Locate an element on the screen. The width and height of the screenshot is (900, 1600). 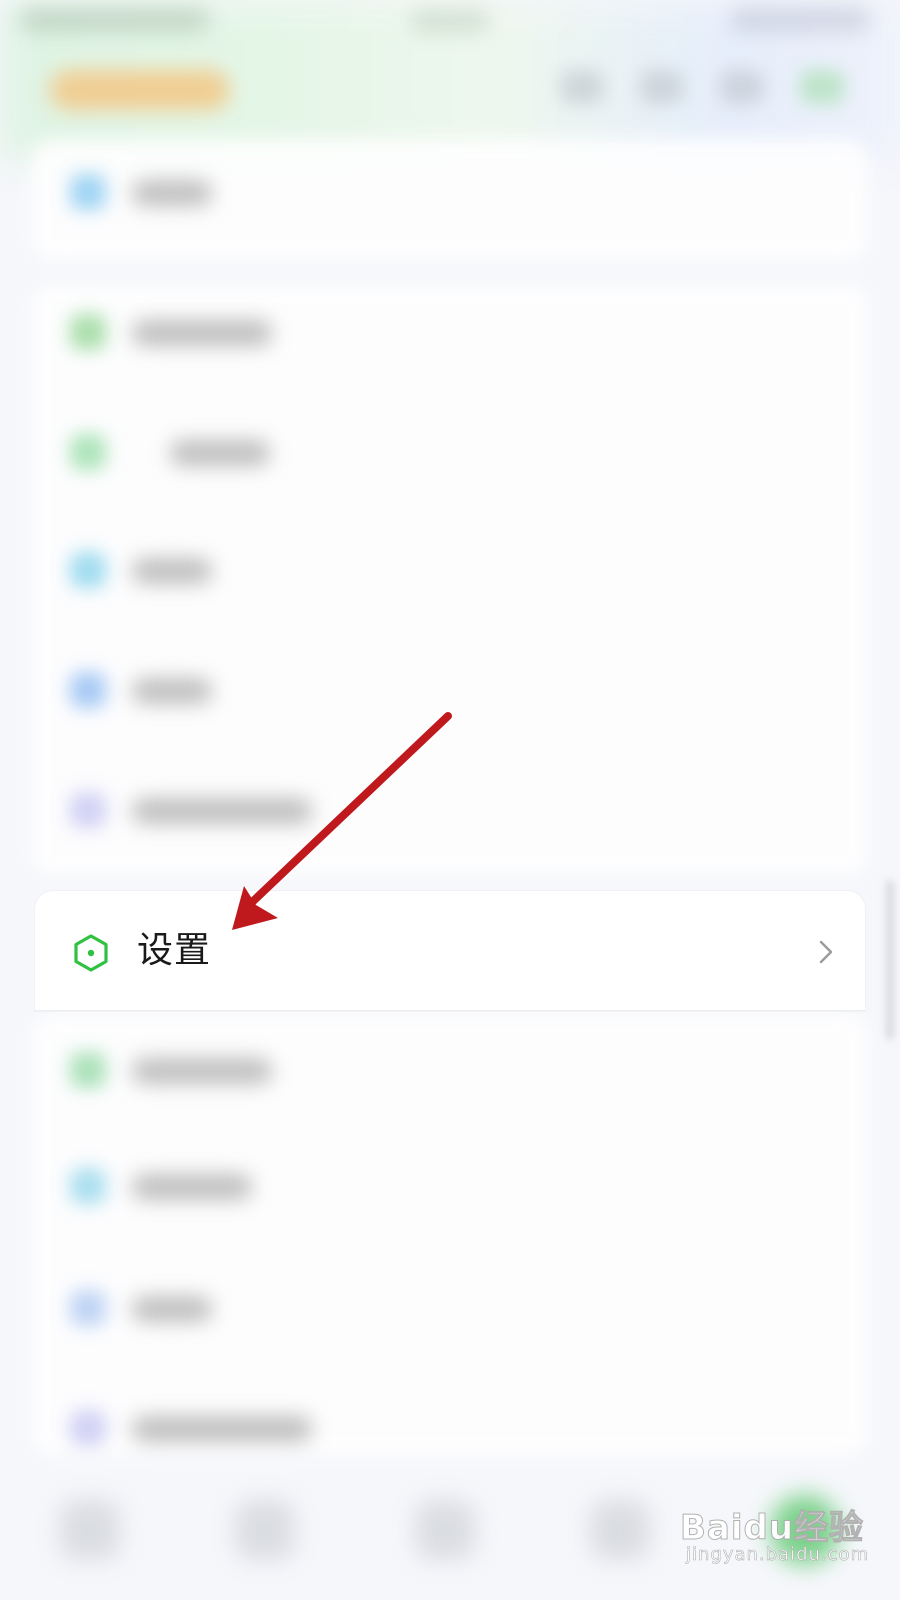
watermark-url: jingyan.baidu.com is located at coordinates (778, 1555).